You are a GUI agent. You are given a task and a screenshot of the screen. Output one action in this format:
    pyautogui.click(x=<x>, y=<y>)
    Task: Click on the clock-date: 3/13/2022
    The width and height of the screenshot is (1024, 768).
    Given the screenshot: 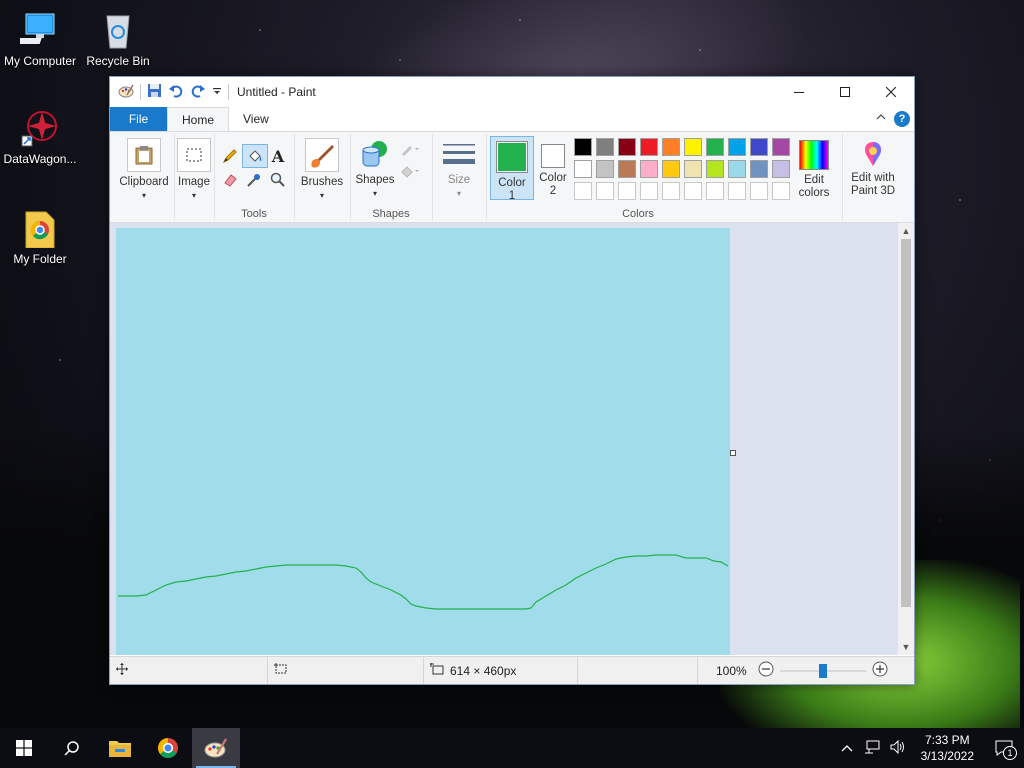 What is the action you would take?
    pyautogui.click(x=947, y=756)
    